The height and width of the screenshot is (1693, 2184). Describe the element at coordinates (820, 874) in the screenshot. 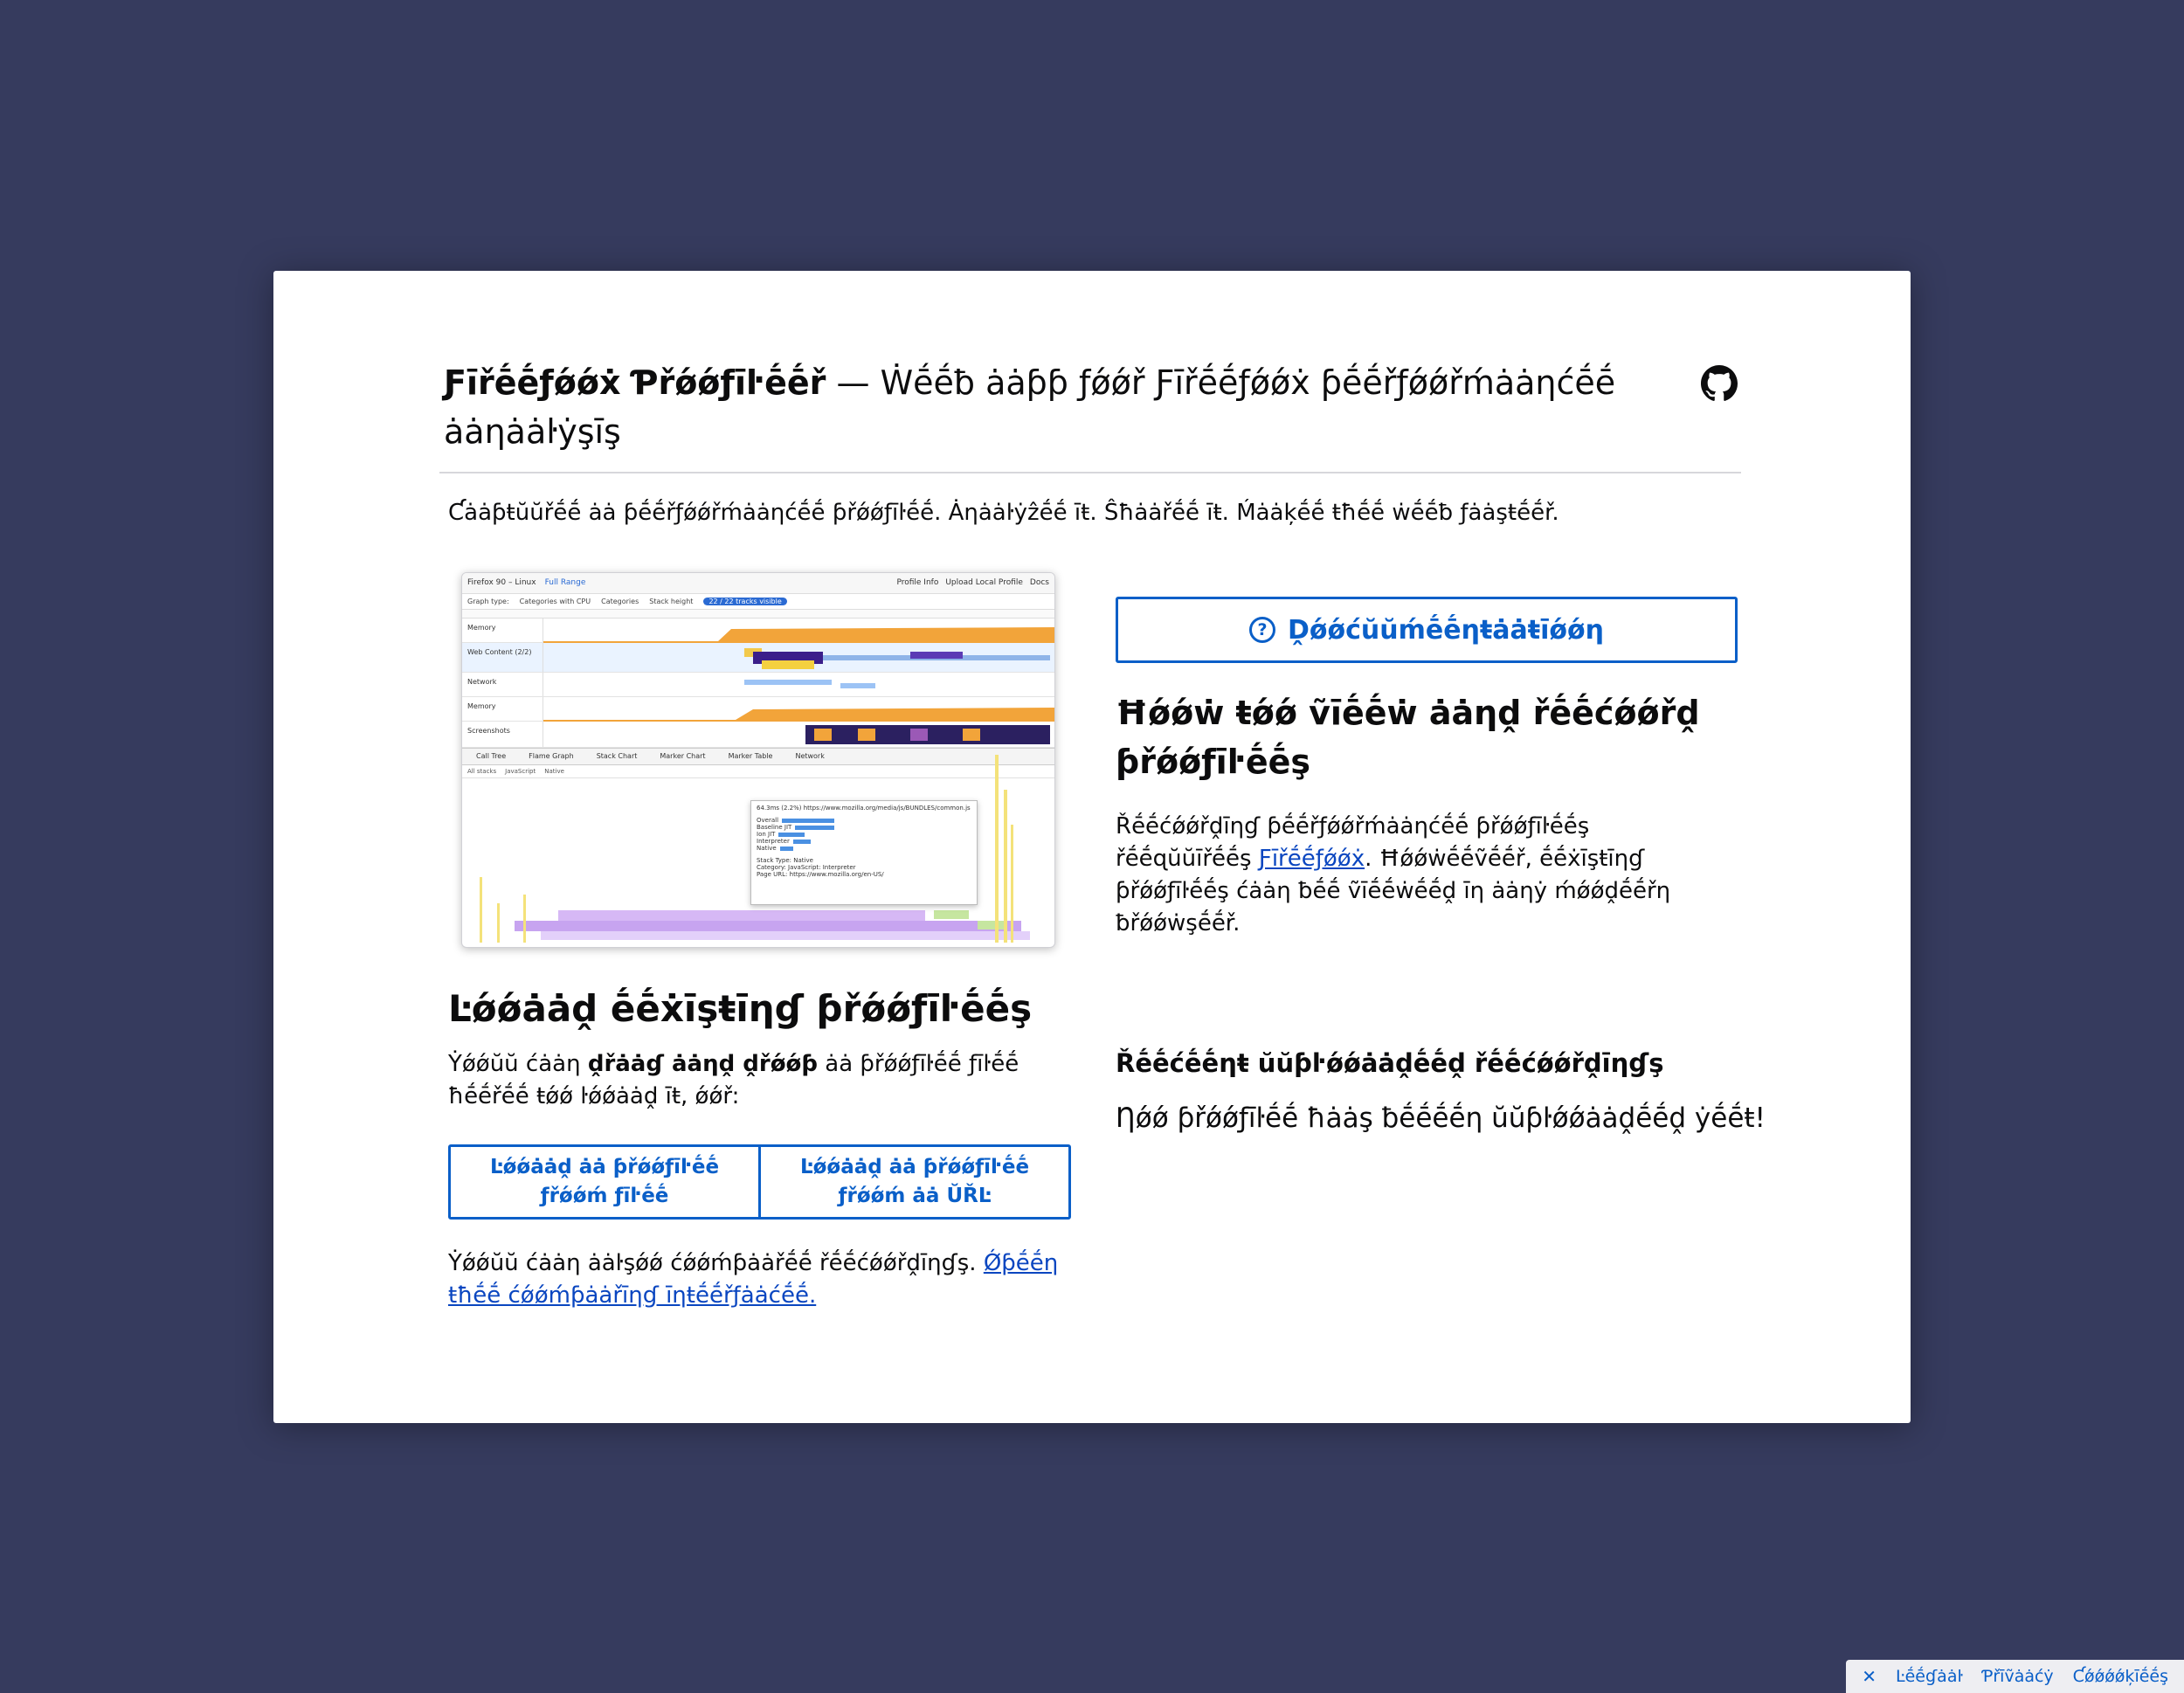

I see `tooltip-meta: Page URL: https://www.mozilla.org/en-US/` at that location.